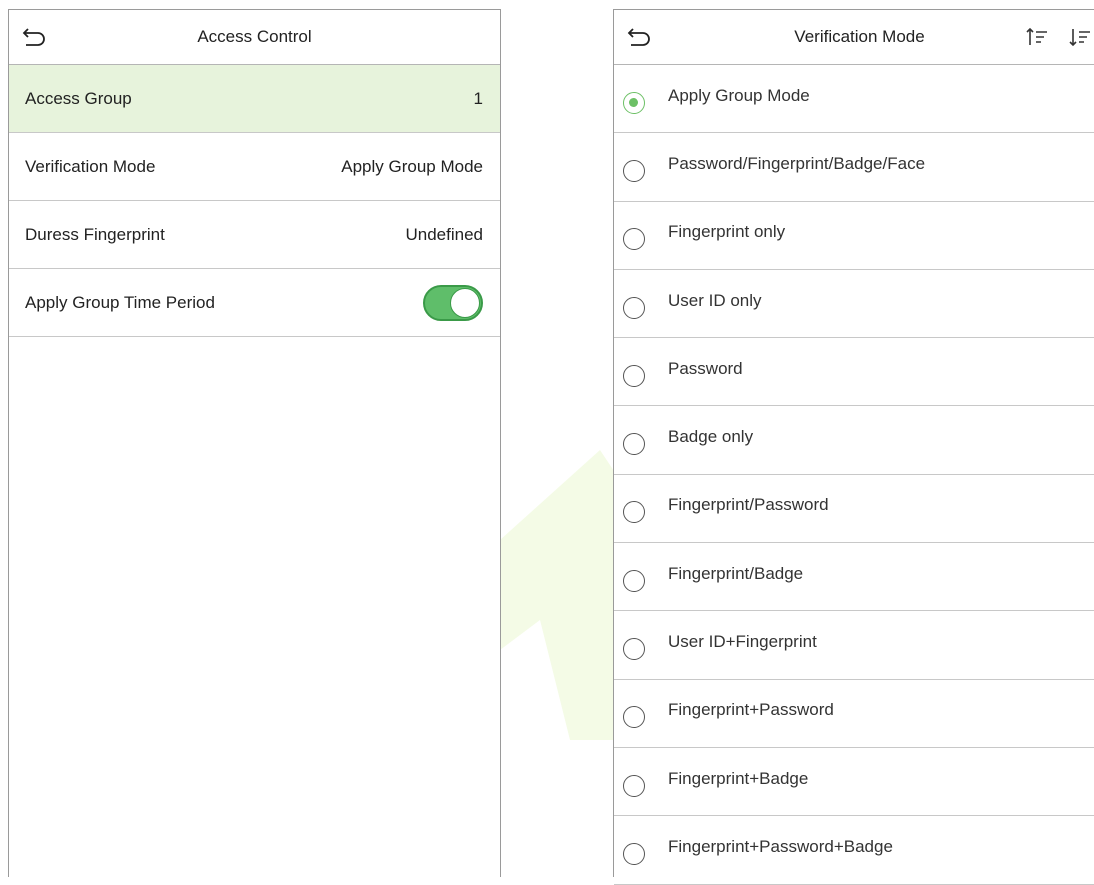  I want to click on page-title: Access Control, so click(254, 36).